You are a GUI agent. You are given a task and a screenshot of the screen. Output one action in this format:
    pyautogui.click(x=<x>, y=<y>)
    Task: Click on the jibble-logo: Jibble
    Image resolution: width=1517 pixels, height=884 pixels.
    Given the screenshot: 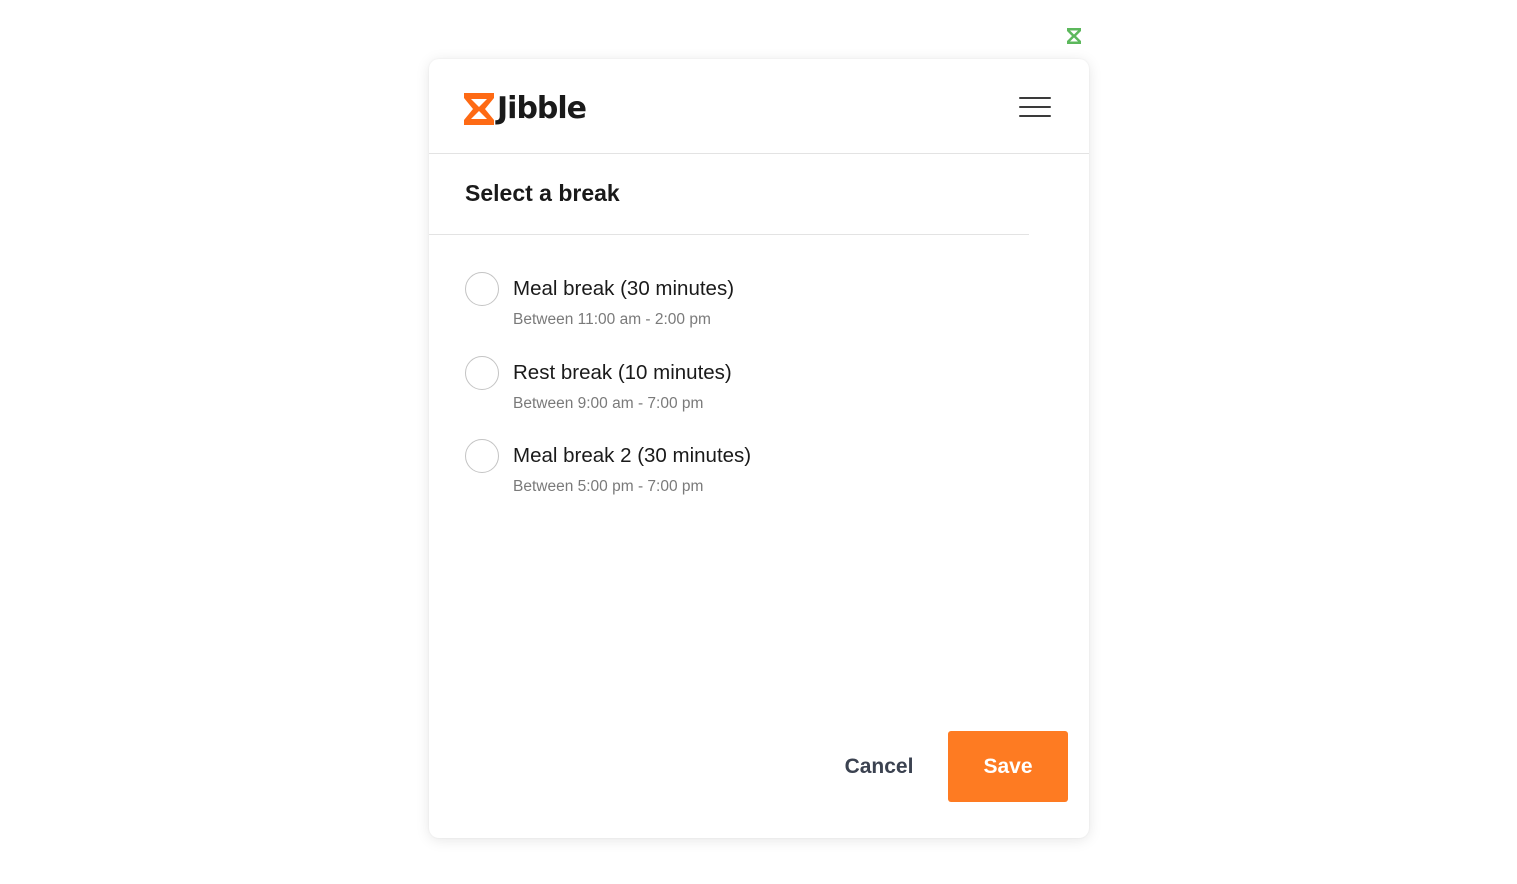 What is the action you would take?
    pyautogui.click(x=525, y=108)
    